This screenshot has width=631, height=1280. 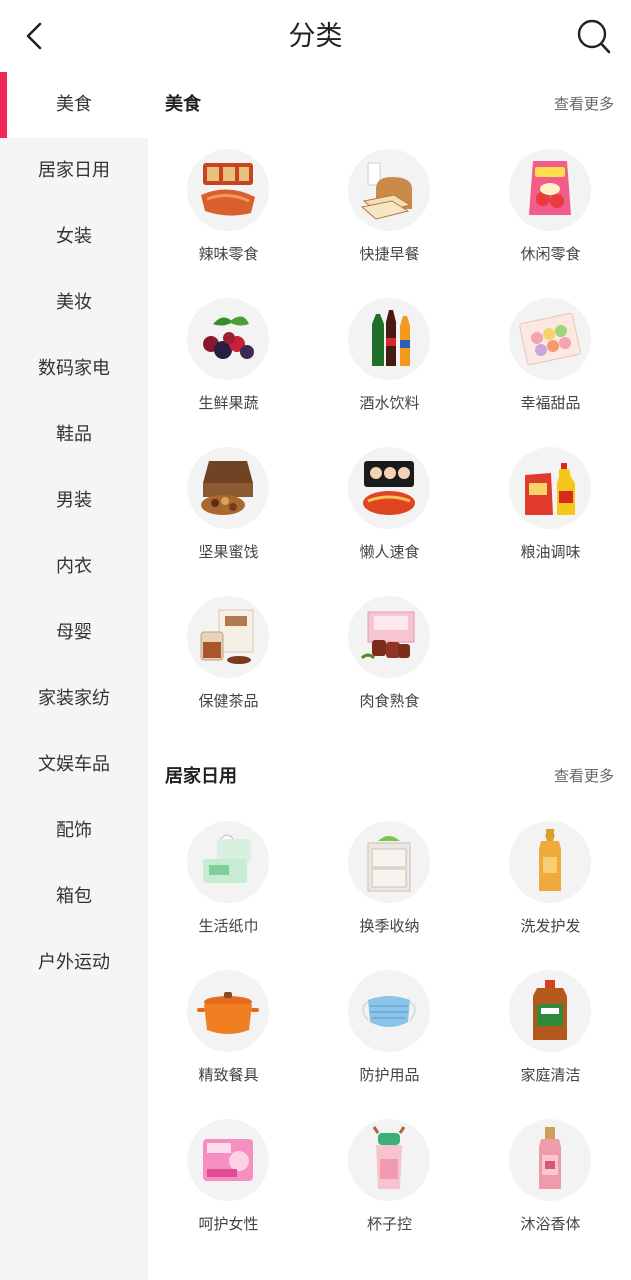 I want to click on category-item: 洗发护发, so click(x=550, y=880).